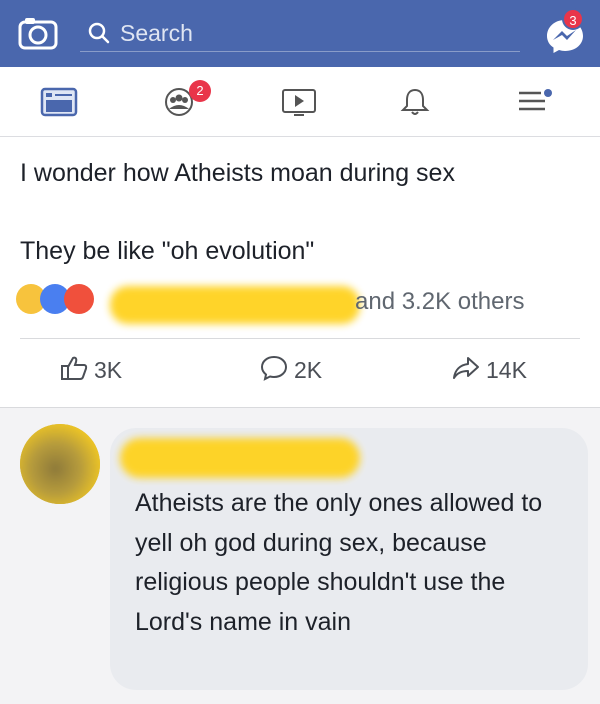  What do you see at coordinates (534, 102) in the screenshot?
I see `menu-icon` at bounding box center [534, 102].